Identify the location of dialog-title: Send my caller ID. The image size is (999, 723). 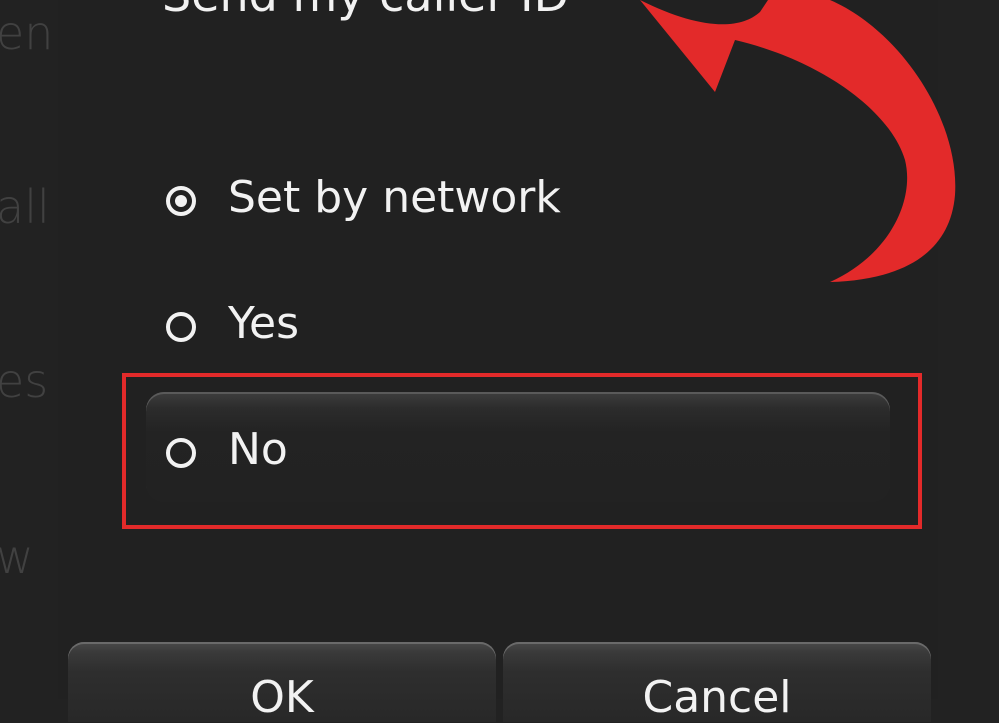
(365, 11).